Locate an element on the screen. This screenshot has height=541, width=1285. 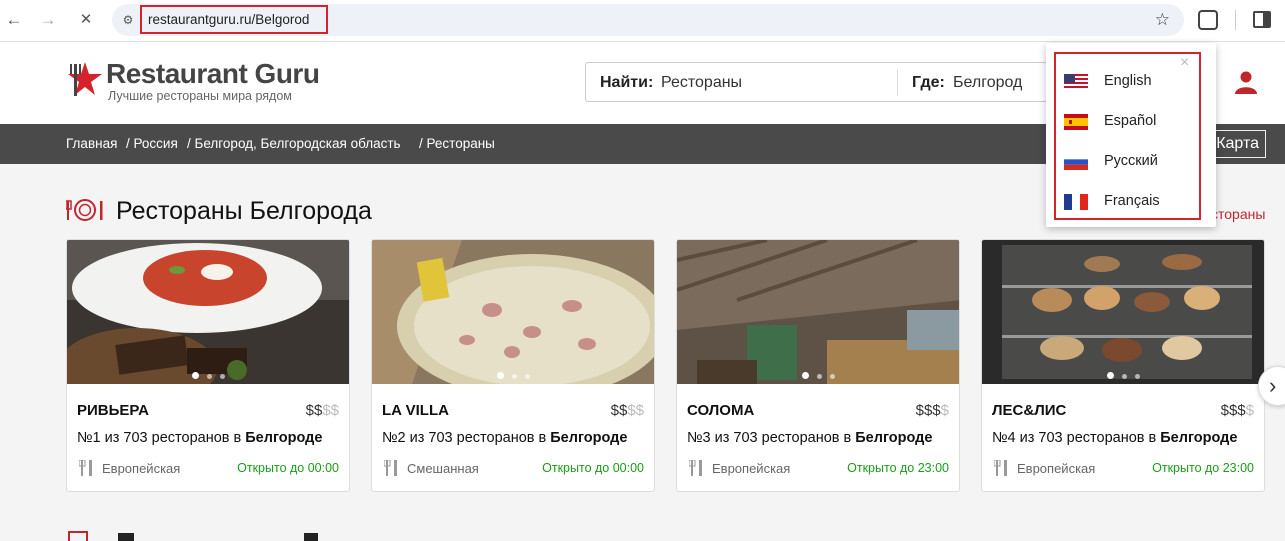
user-account-icon is located at coordinates (1246, 82).